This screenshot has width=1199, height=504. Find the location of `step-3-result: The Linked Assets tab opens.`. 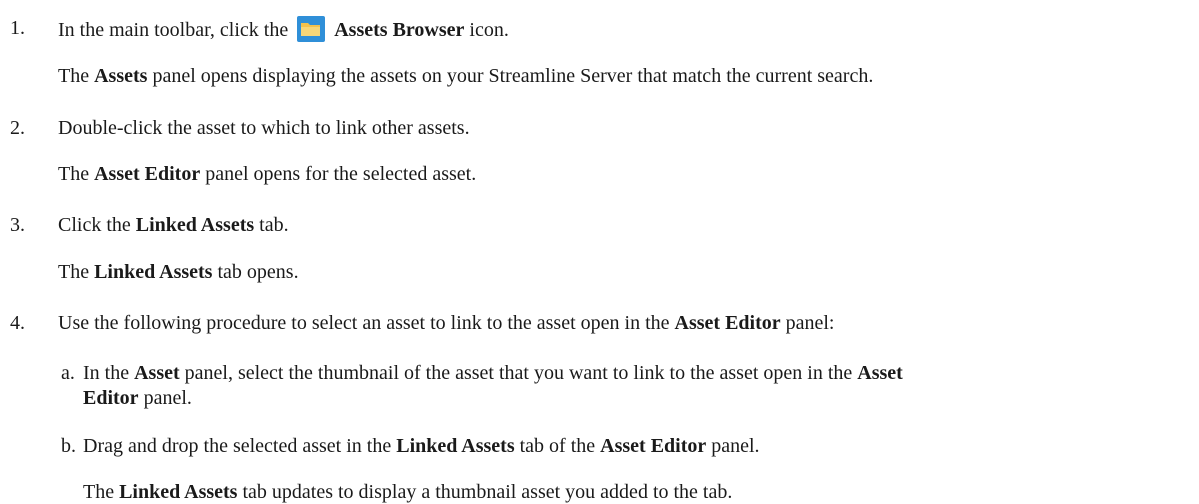

step-3-result: The Linked Assets tab opens. is located at coordinates (178, 272).